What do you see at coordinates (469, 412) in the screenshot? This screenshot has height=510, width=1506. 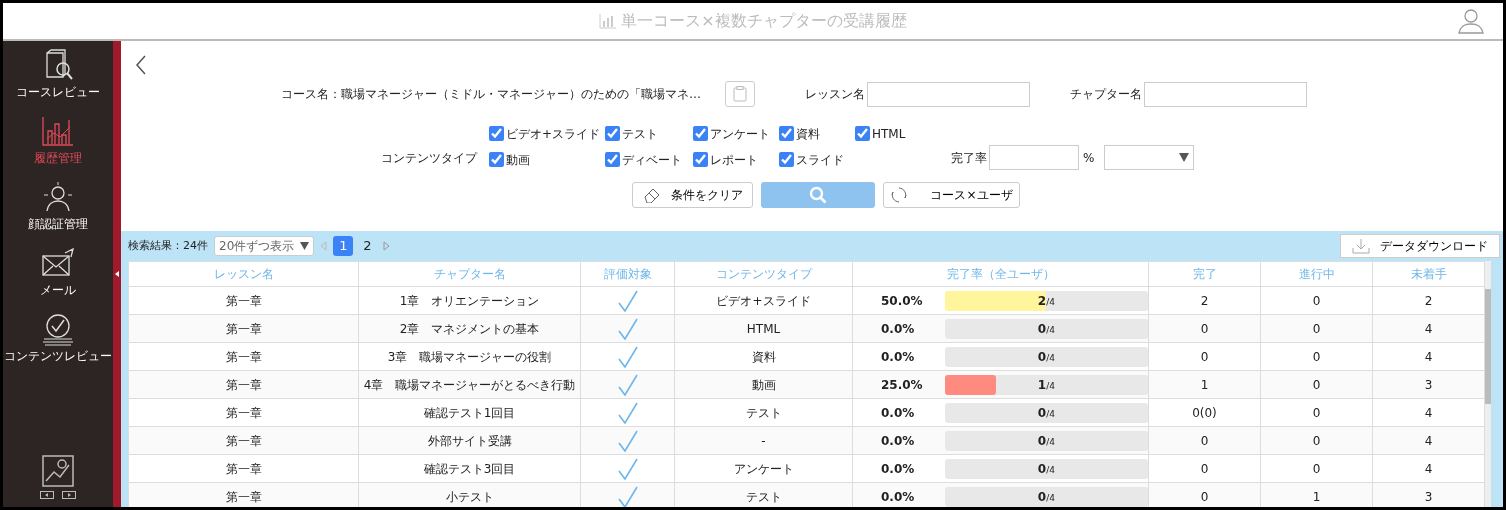 I see `table-cell: 確認テスト1回目` at bounding box center [469, 412].